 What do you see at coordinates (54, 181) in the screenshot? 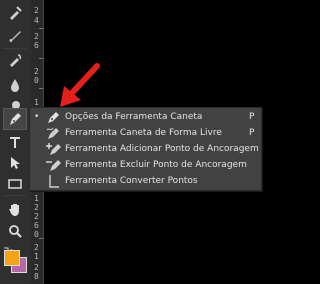
I see `convert-point-icon` at bounding box center [54, 181].